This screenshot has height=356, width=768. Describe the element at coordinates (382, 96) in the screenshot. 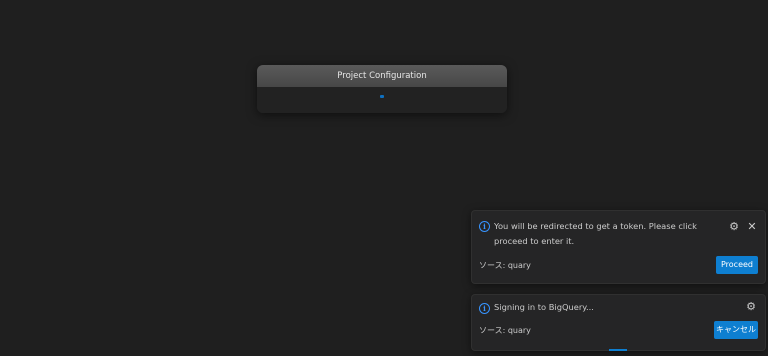

I see `quick-input-progress` at that location.